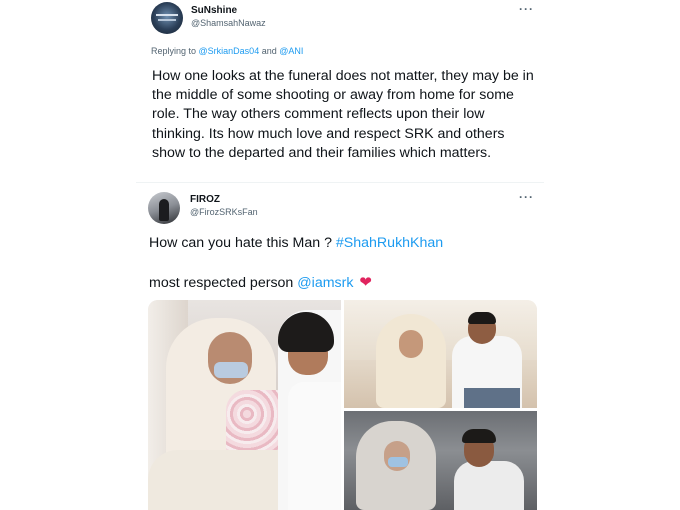  I want to click on divider, so click(340, 182).